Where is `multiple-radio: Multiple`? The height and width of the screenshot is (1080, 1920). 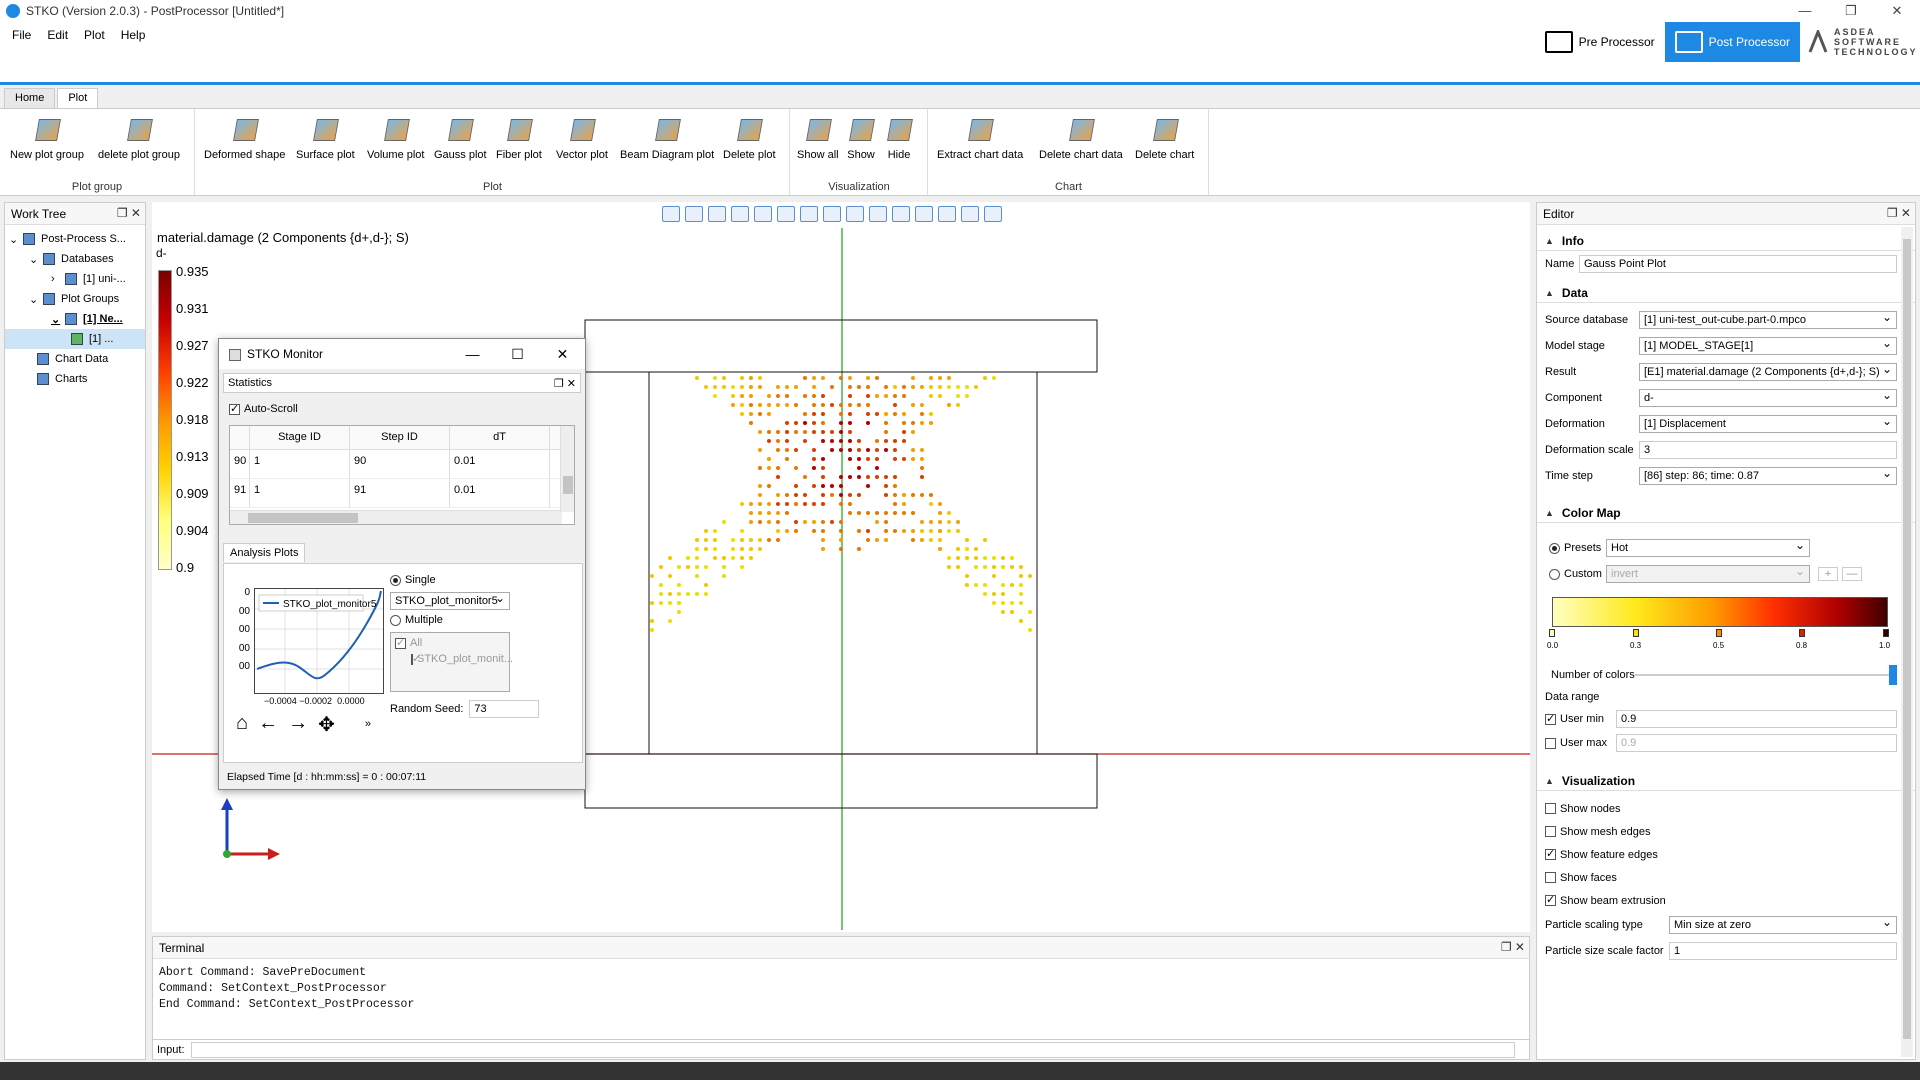
multiple-radio: Multiple is located at coordinates (416, 620).